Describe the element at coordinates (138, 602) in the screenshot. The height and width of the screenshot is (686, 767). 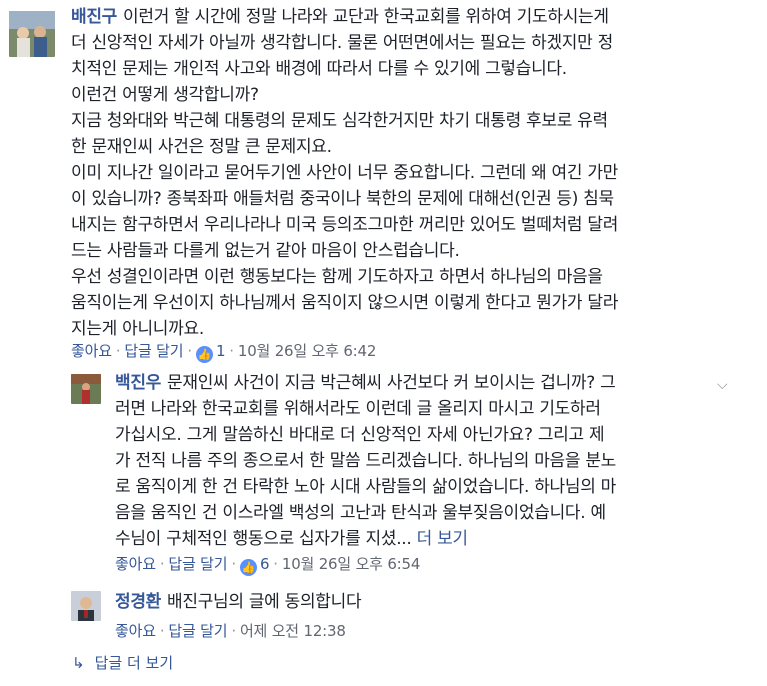
I see `author-name: 정경환` at that location.